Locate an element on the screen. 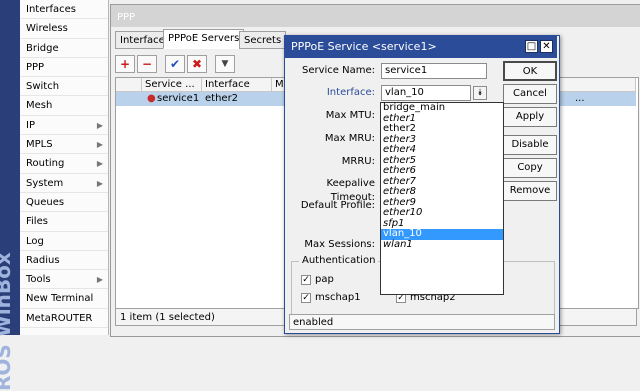 The height and width of the screenshot is (391, 640). copy-button: Copy is located at coordinates (530, 168).